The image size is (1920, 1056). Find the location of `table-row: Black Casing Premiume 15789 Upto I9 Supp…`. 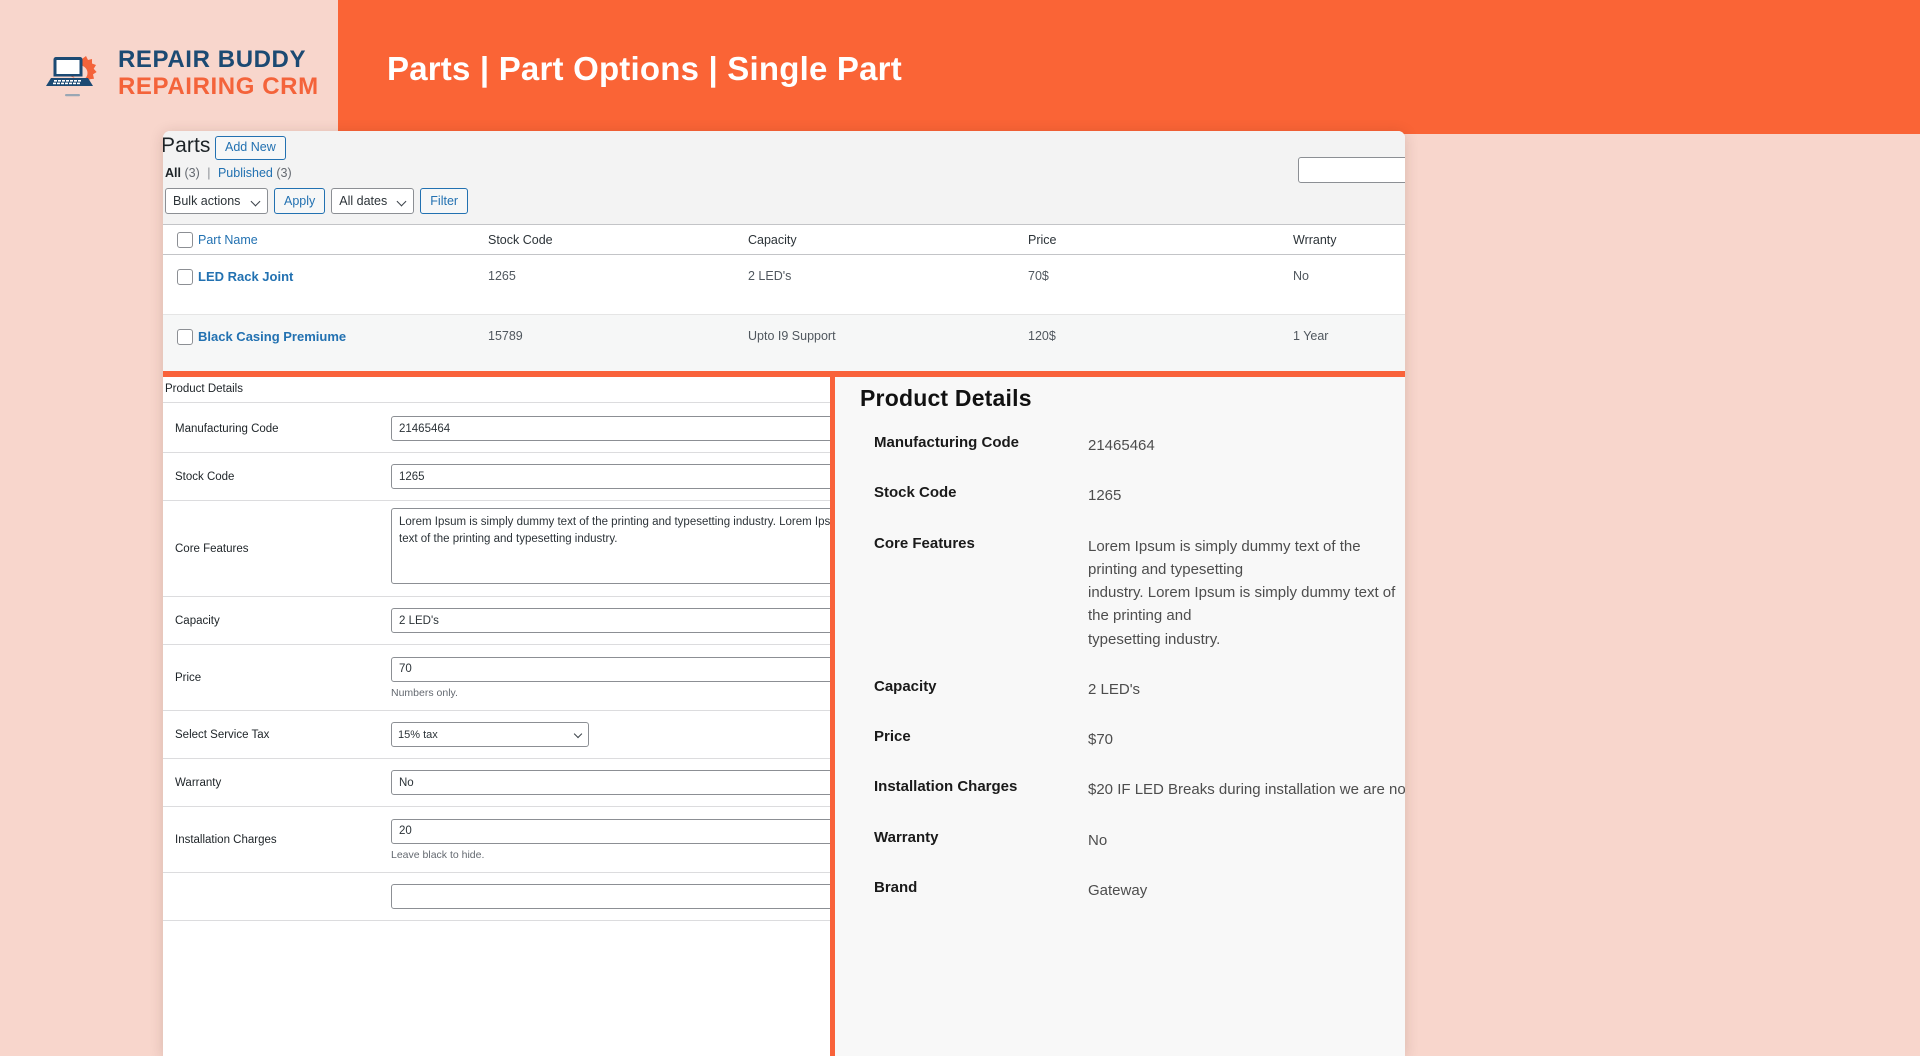

table-row: Black Casing Premiume 15789 Upto I9 Supp… is located at coordinates (784, 345).